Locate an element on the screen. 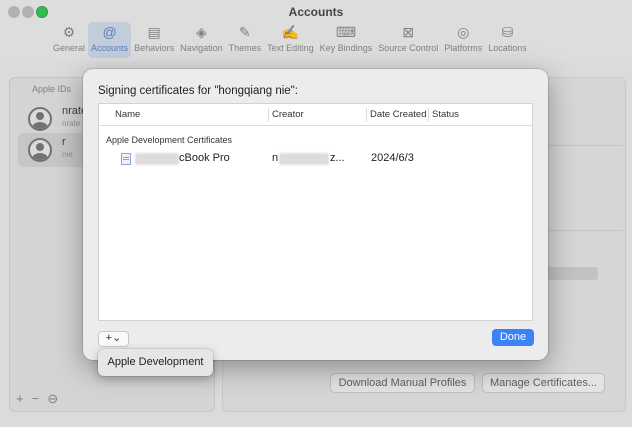 The height and width of the screenshot is (427, 632). certificate-icon is located at coordinates (126, 159).